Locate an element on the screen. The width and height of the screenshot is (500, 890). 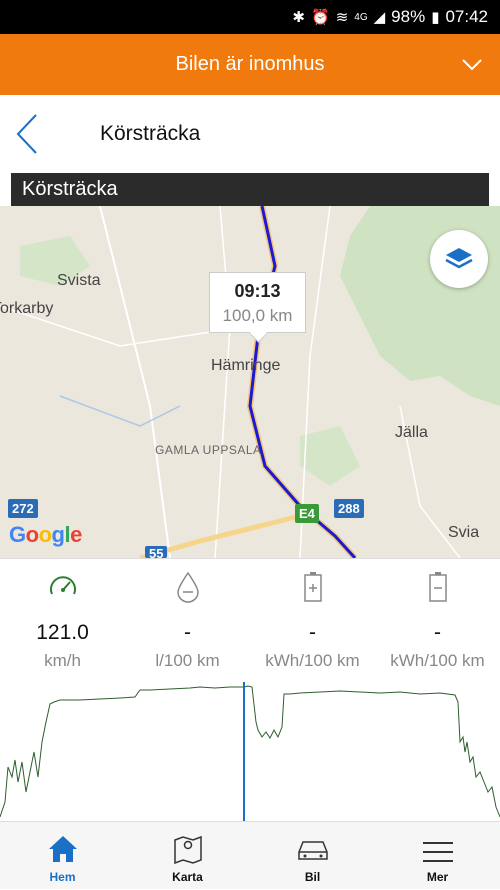
clock: 07:42 is located at coordinates (466, 16).